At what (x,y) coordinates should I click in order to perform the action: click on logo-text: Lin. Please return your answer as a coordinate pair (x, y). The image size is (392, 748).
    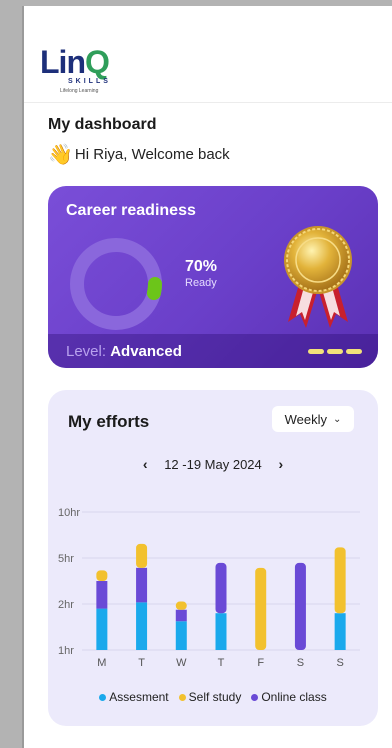
    Looking at the image, I should click on (63, 62).